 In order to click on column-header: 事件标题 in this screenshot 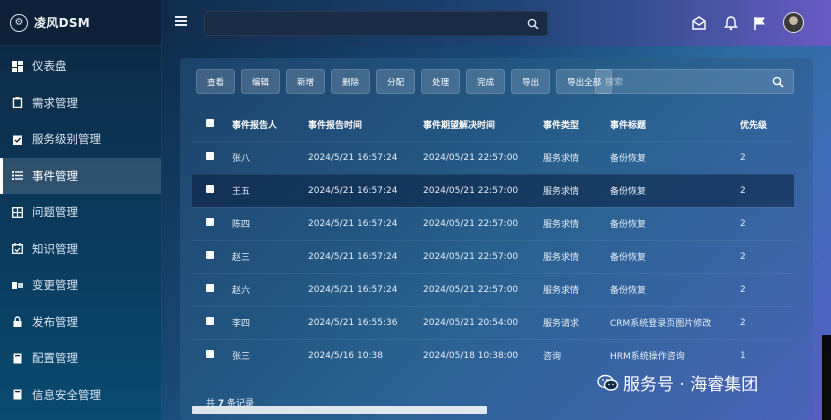, I will do `click(671, 124)`.